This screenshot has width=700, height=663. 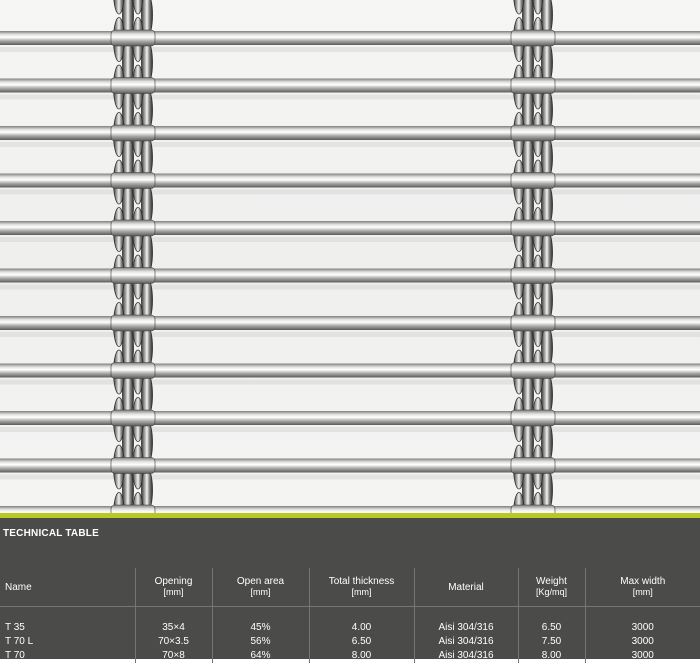 I want to click on column-header: Name, so click(x=67, y=587).